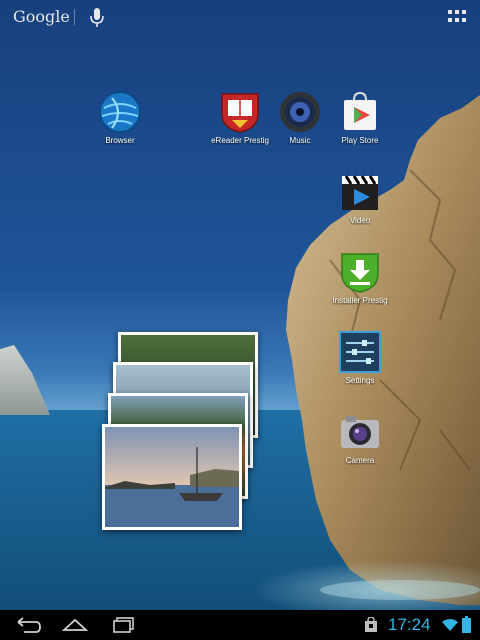 This screenshot has height=640, width=480. What do you see at coordinates (125, 625) in the screenshot?
I see `recent-apps-button-icon` at bounding box center [125, 625].